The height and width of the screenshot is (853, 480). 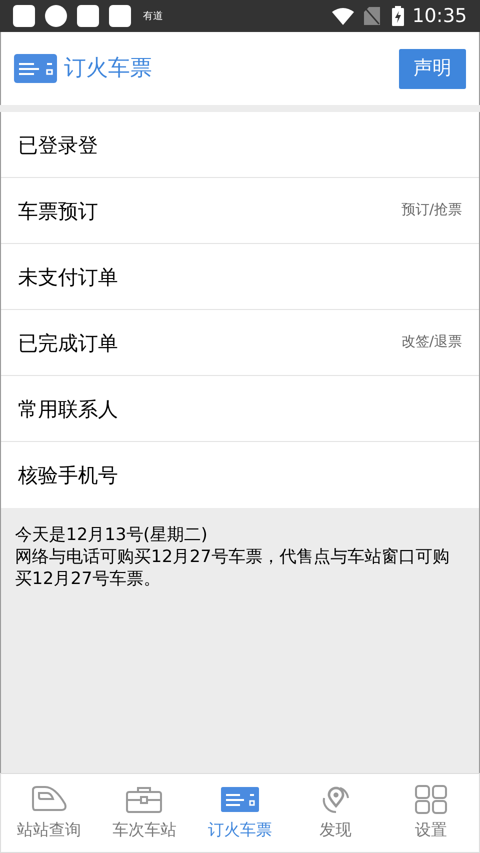 I want to click on nav-tab: 订火车票, so click(x=240, y=813).